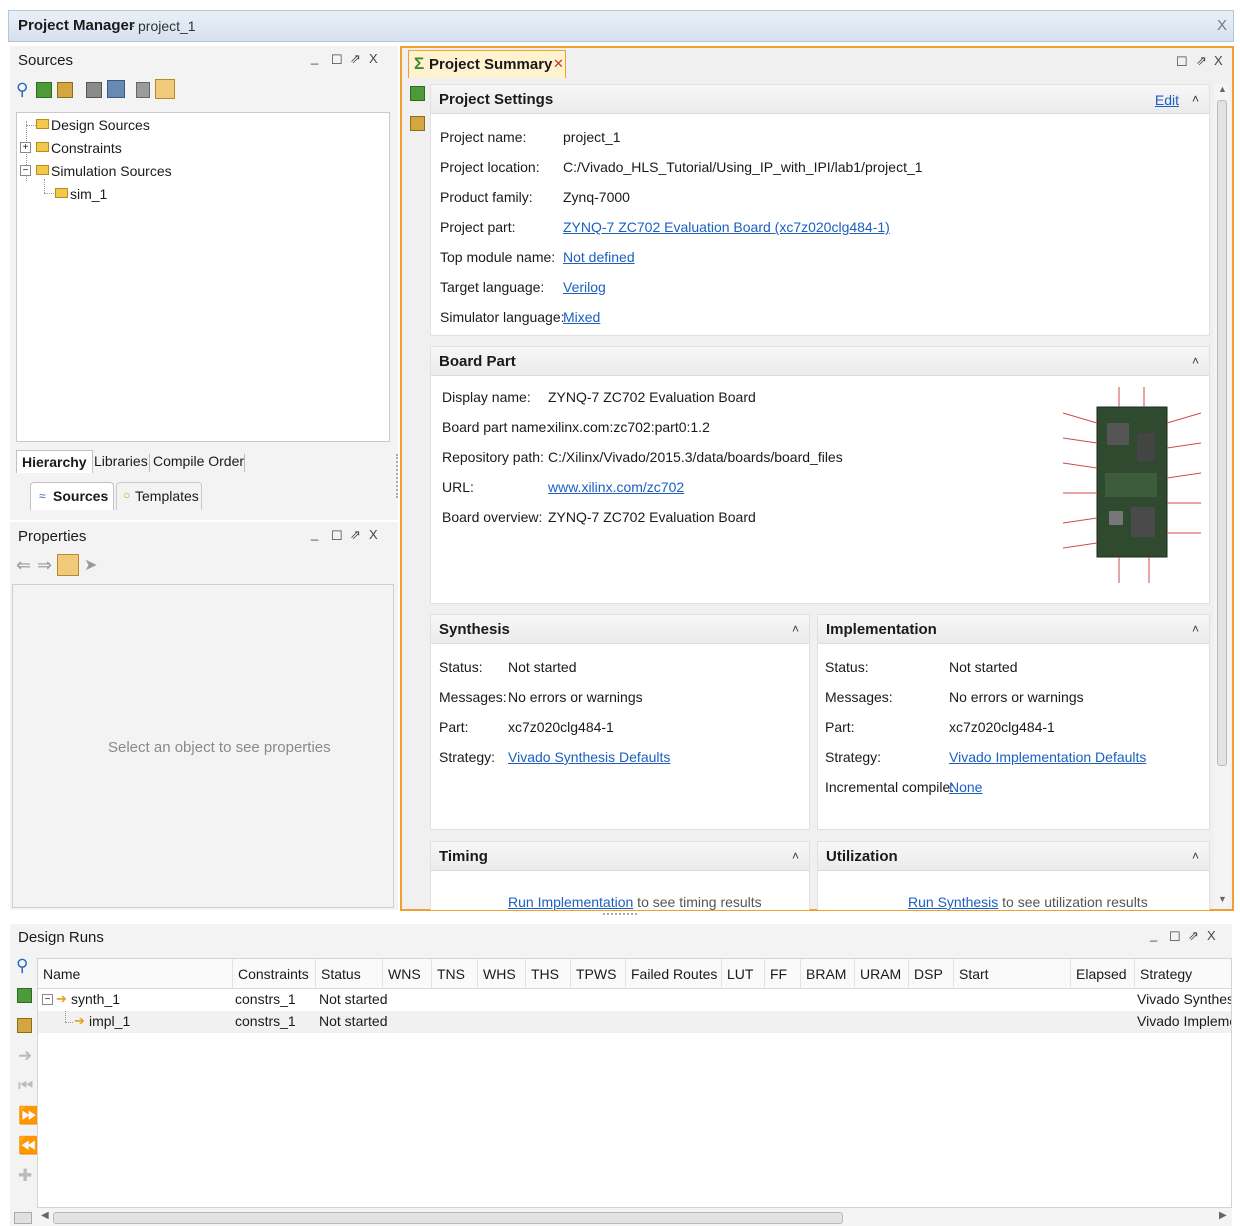 This screenshot has height=1226, width=1240. What do you see at coordinates (68, 565) in the screenshot?
I see `auto-update-icon` at bounding box center [68, 565].